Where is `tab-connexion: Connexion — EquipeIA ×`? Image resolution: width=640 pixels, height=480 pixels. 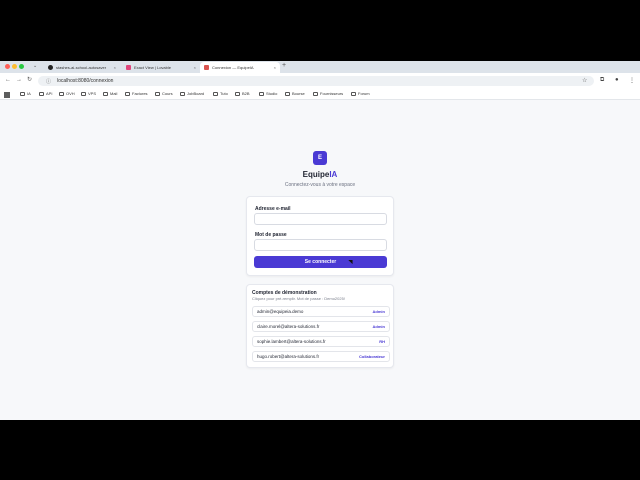
tab-connexion: Connexion — EquipeIA × is located at coordinates (240, 67).